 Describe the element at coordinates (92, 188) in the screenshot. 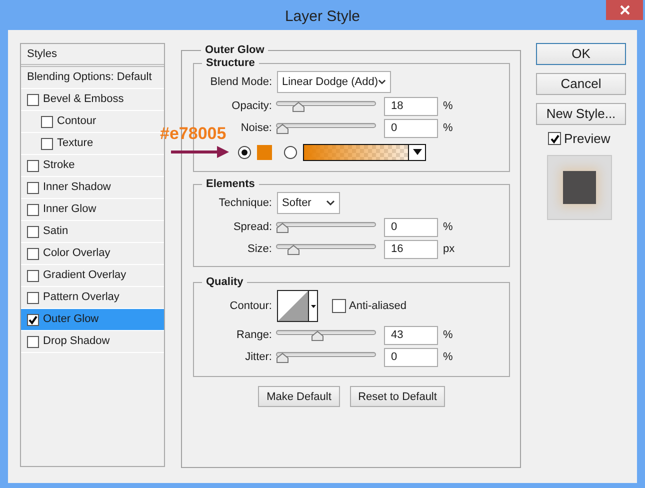

I see `style-item: Inner Shadow` at that location.